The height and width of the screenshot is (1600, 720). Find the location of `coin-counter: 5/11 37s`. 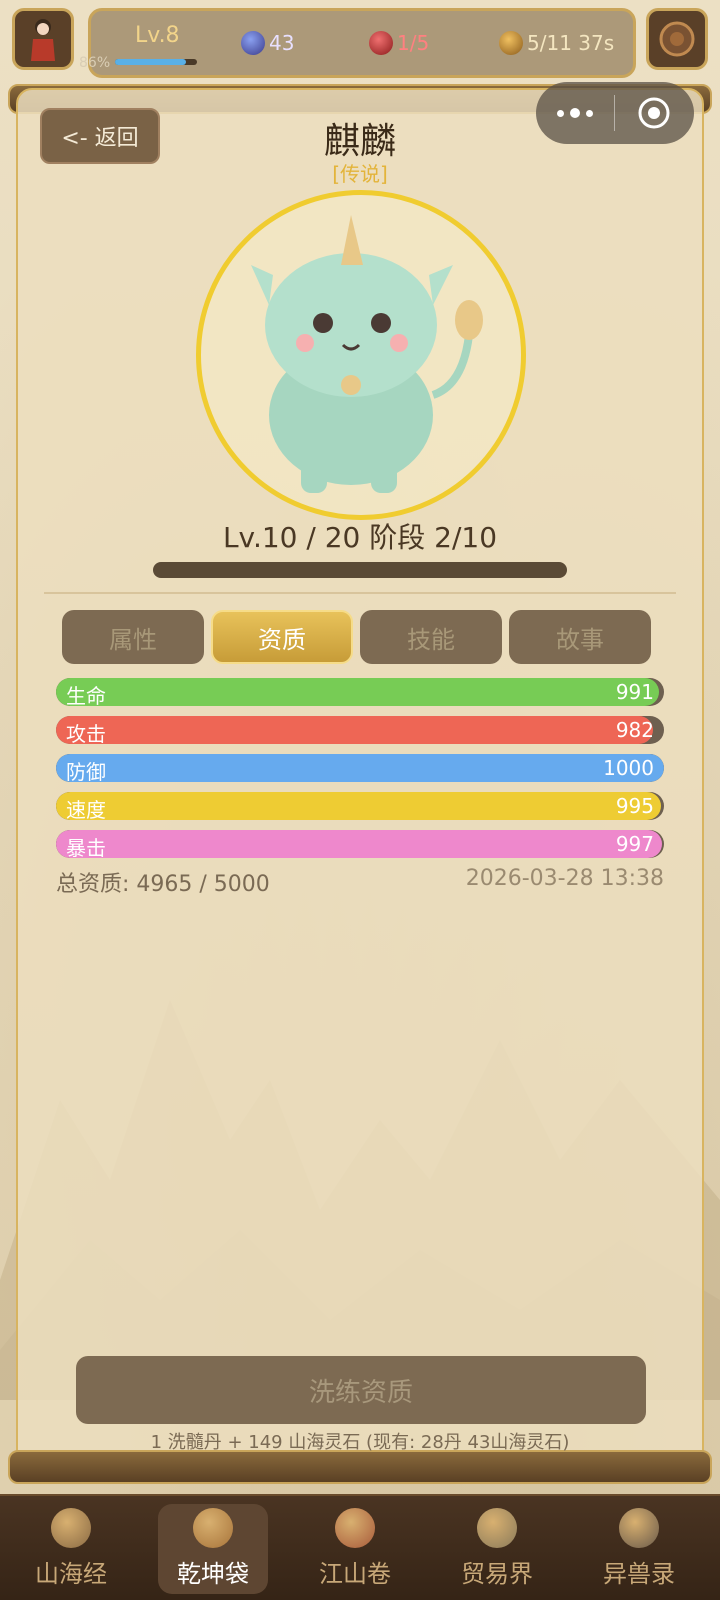

coin-counter: 5/11 37s is located at coordinates (556, 43).